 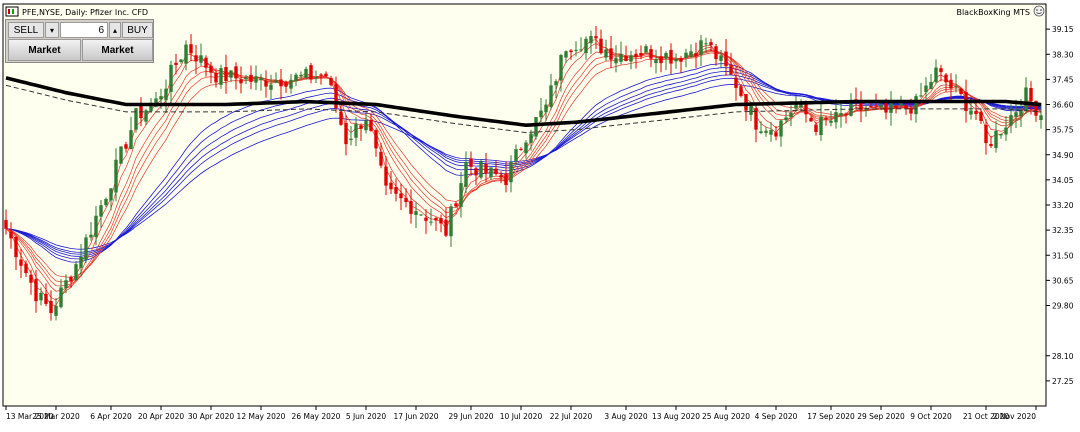 What do you see at coordinates (44, 50) in the screenshot?
I see `market-sell-button: Market` at bounding box center [44, 50].